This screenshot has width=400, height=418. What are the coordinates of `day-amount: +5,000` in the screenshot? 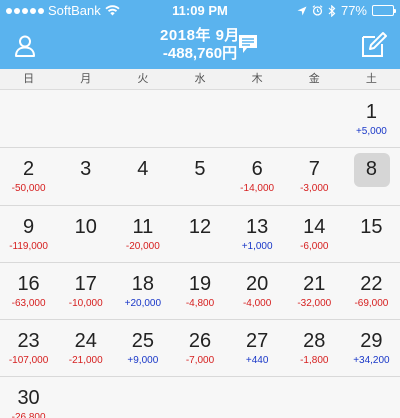 It's located at (371, 131).